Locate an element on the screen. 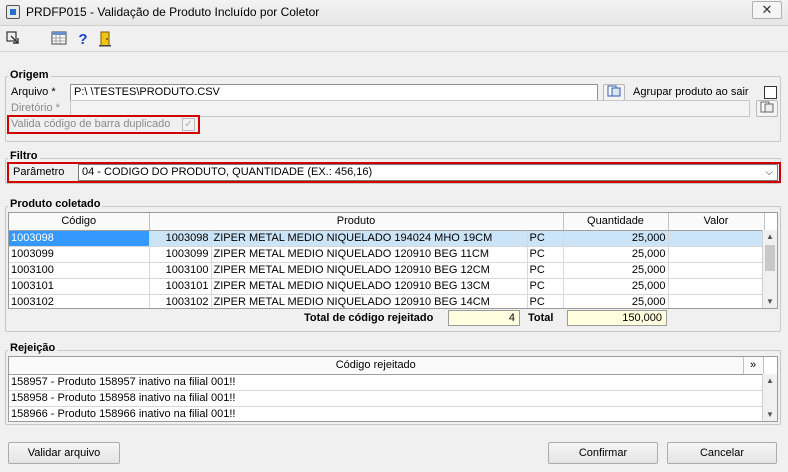  app-icon is located at coordinates (13, 12).